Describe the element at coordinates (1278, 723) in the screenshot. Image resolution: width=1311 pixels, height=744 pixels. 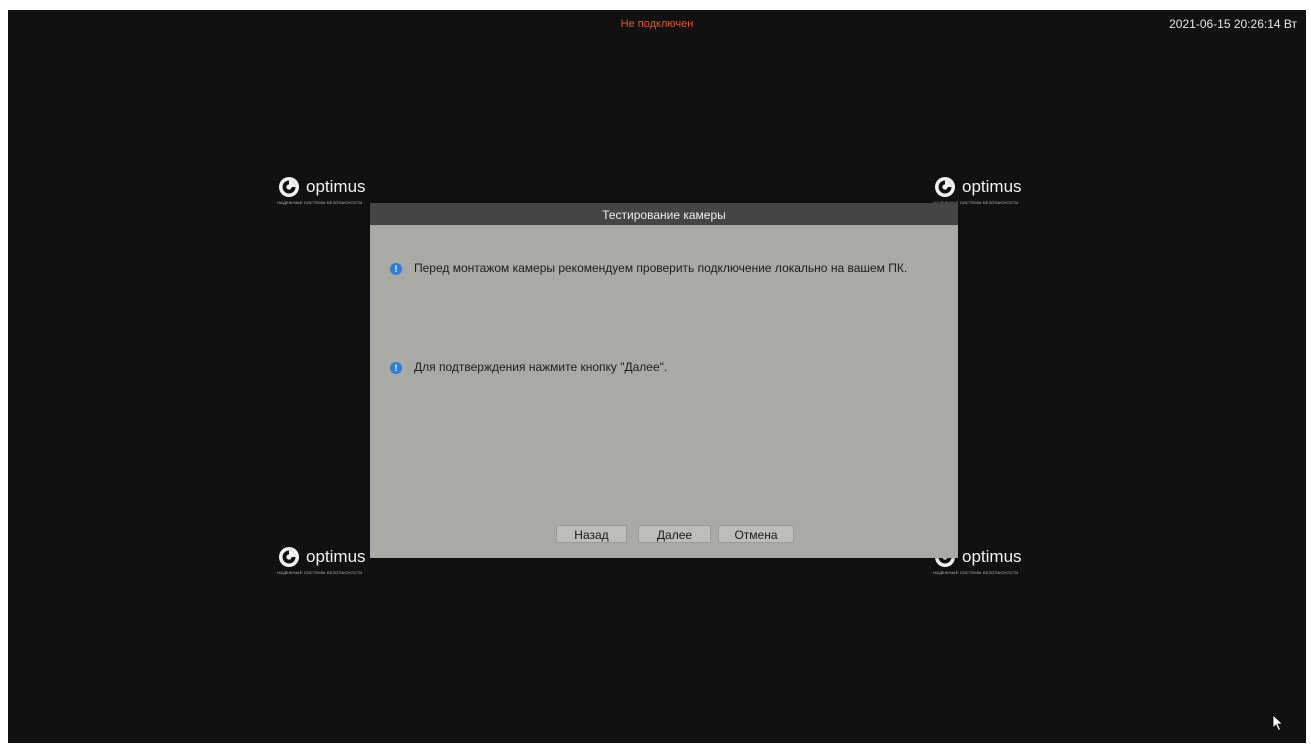
I see `mouse-cursor-icon` at that location.